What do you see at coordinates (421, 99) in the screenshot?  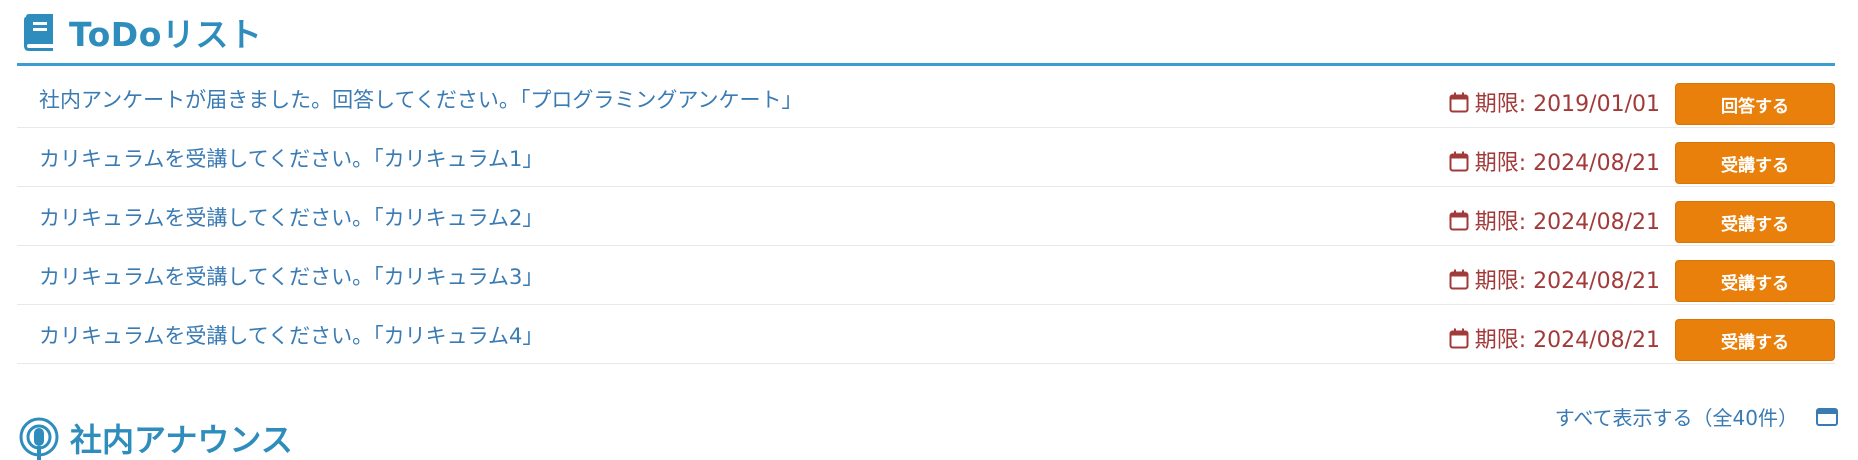 I see `todo-item-text: 社内アンケートが届きました。回答してください。「プログラミングアンケート」` at bounding box center [421, 99].